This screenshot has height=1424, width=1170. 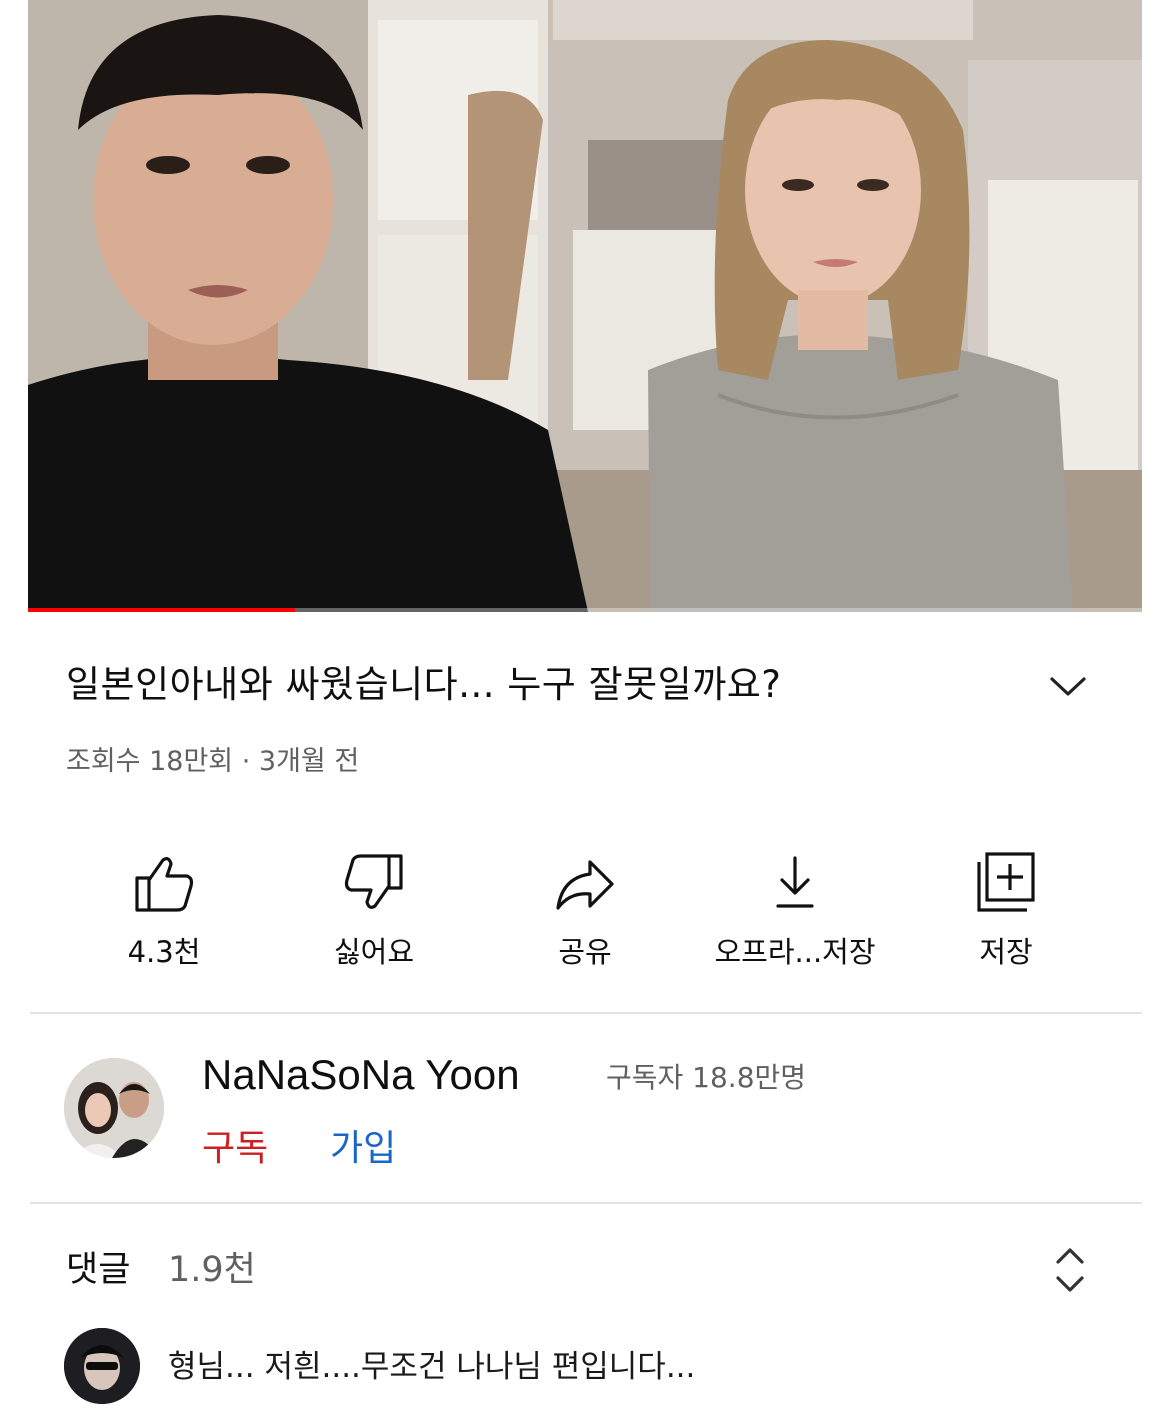 What do you see at coordinates (164, 884) in the screenshot?
I see `thumbs-up-icon` at bounding box center [164, 884].